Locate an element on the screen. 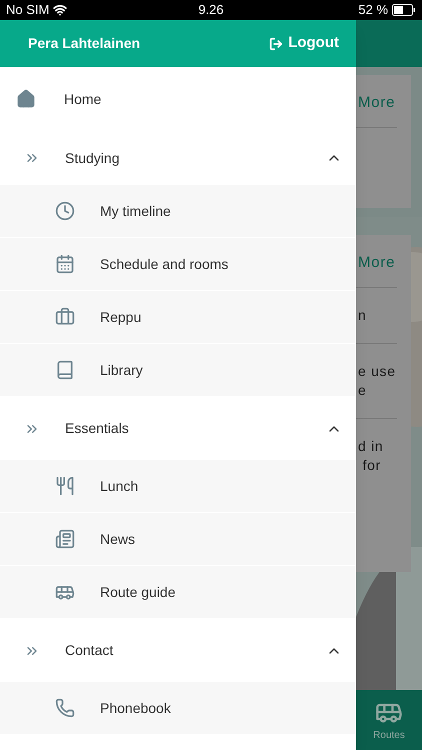 The width and height of the screenshot is (422, 750). menu-item: Home is located at coordinates (178, 99).